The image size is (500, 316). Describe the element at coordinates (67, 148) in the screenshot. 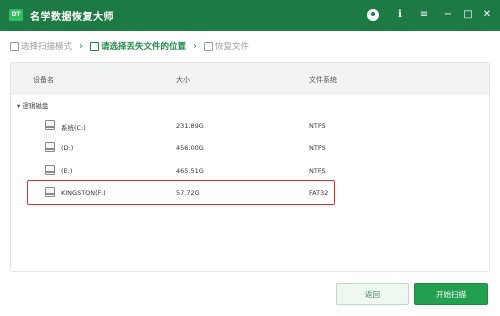

I see `device-name: (D:)` at that location.